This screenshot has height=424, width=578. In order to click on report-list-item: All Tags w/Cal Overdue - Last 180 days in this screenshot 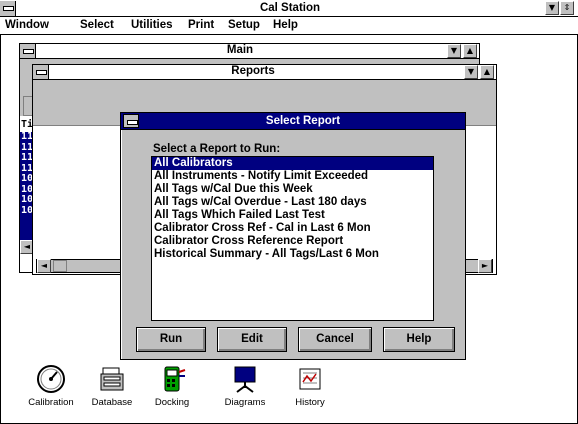, I will do `click(292, 202)`.